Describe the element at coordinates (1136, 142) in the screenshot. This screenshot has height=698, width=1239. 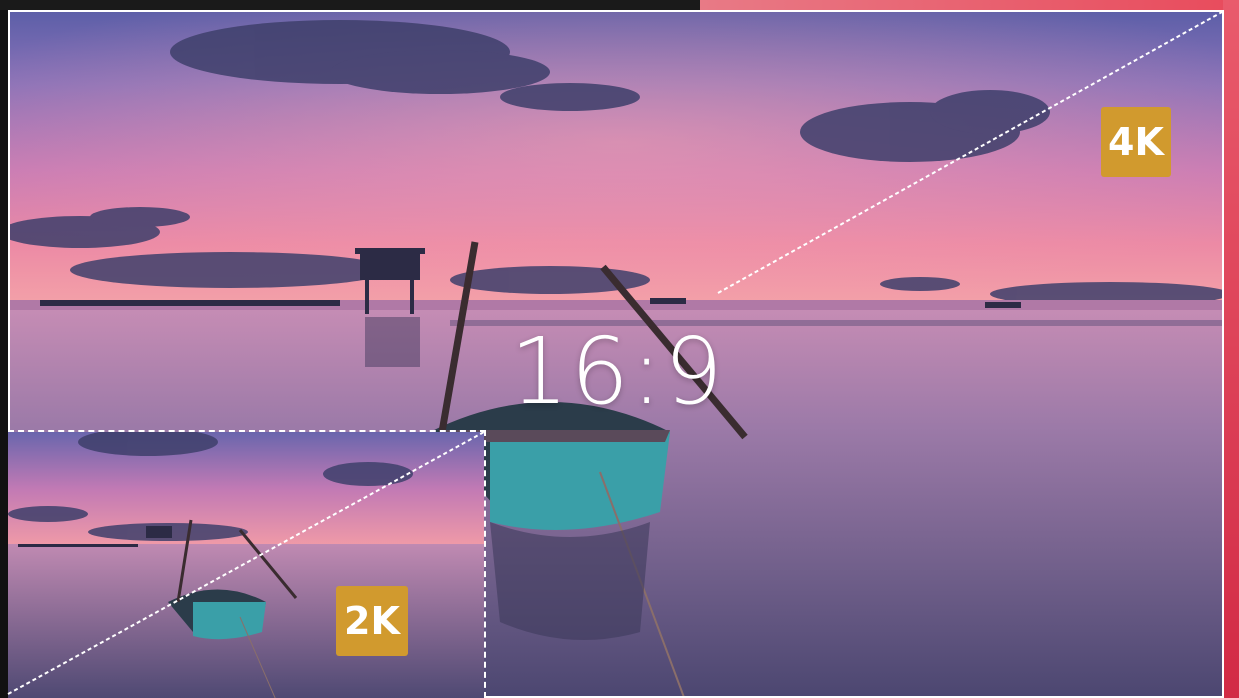
I see `badge-4k: 4K` at that location.